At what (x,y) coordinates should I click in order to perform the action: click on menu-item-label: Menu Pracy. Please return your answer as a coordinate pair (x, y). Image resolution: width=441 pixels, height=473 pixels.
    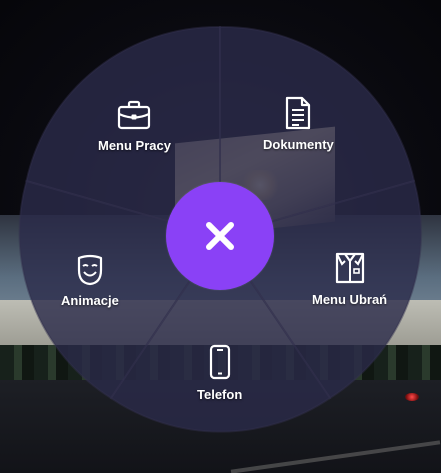
    Looking at the image, I should click on (134, 145).